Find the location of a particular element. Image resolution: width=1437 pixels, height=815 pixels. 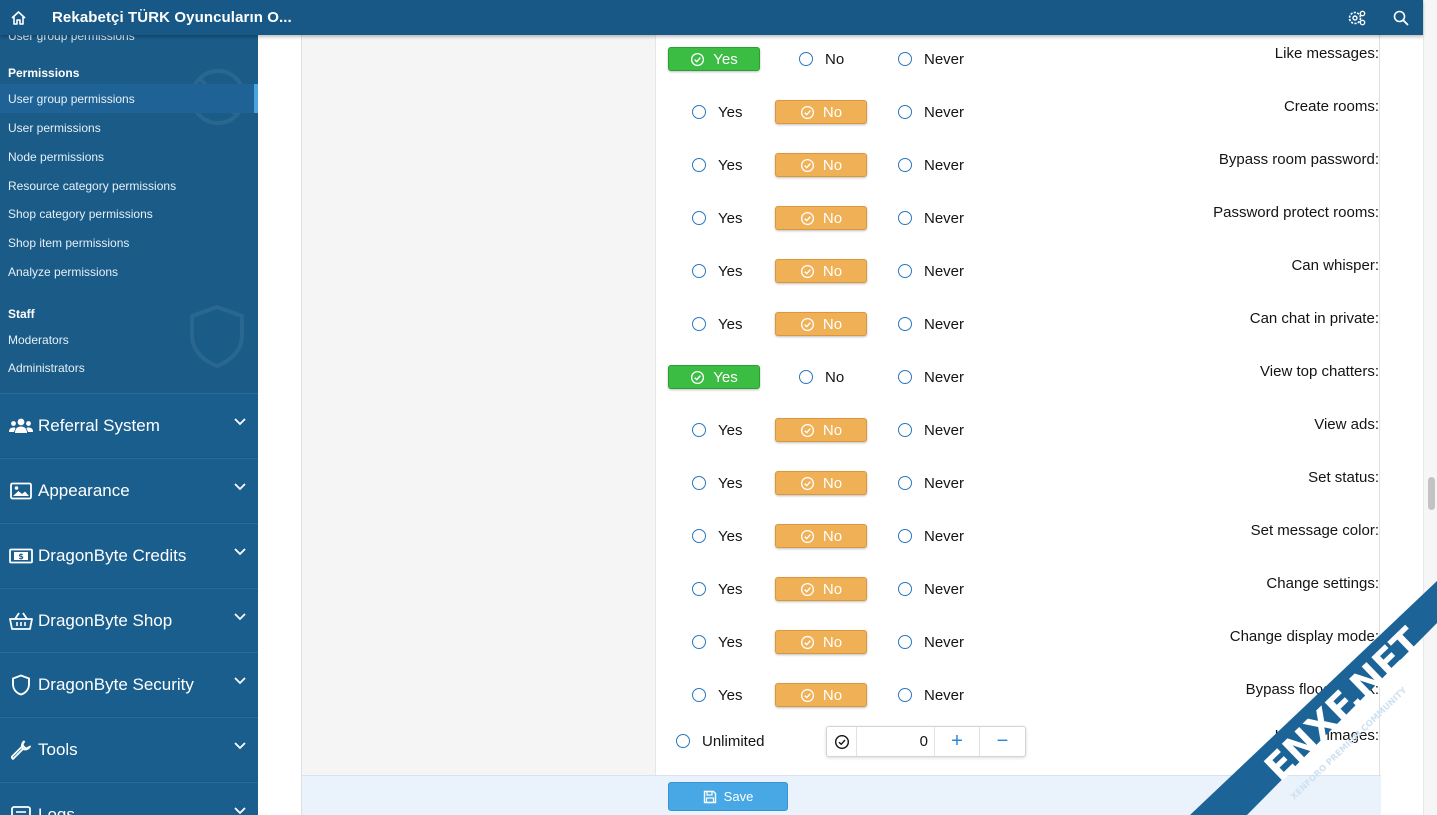

sidebar-link-administrators: Administrators is located at coordinates (129, 367).